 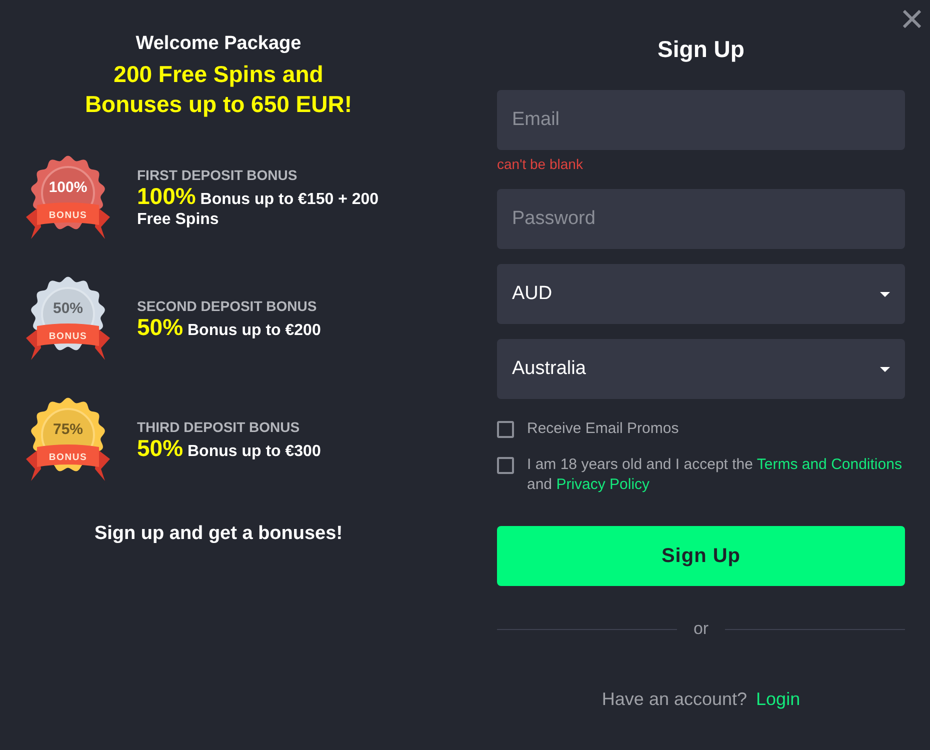 I want to click on password-field: Password, so click(x=701, y=219).